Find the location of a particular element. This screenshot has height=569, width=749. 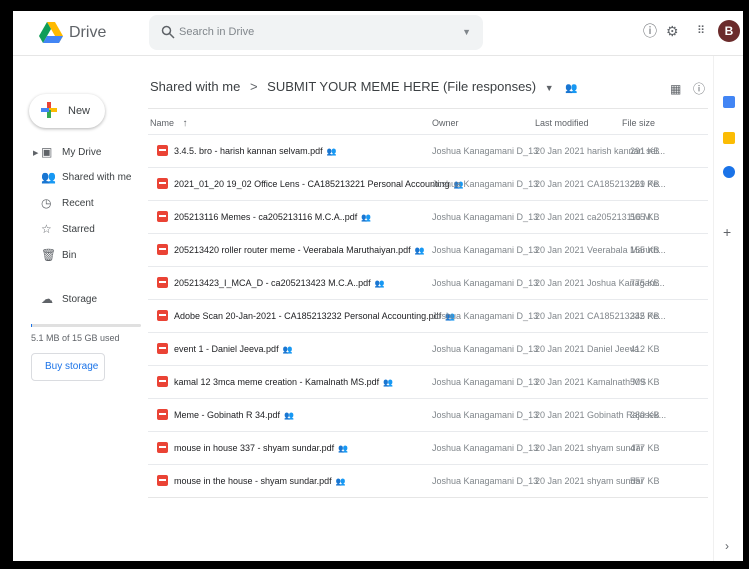

avatar: B is located at coordinates (729, 31).